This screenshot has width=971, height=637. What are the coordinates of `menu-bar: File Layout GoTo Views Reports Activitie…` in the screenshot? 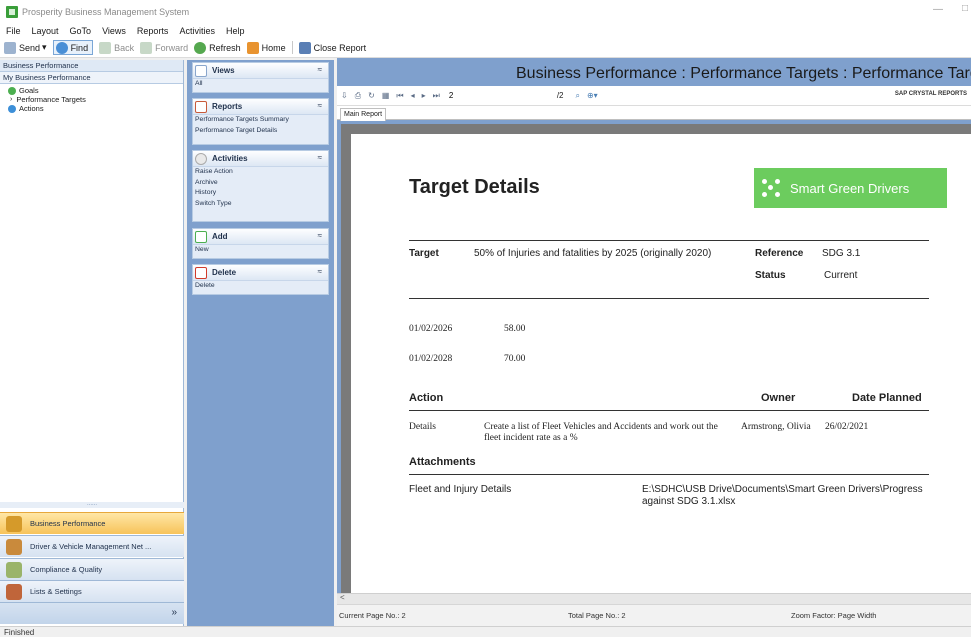 It's located at (485, 30).